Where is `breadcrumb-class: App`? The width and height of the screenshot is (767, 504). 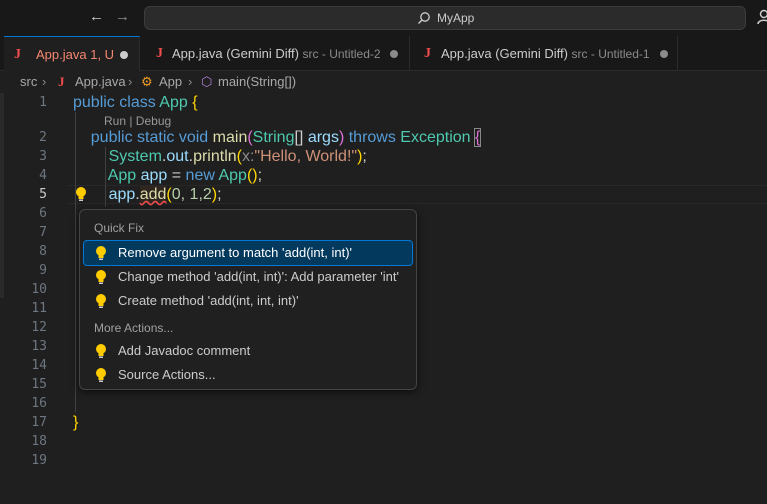
breadcrumb-class: App is located at coordinates (170, 82).